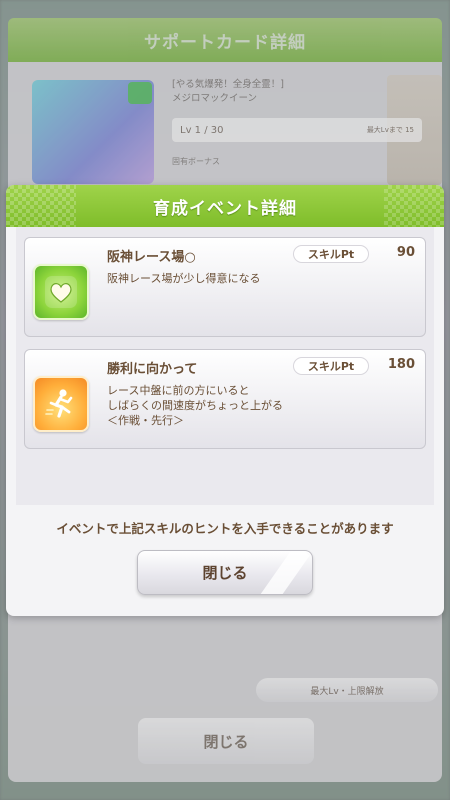 This screenshot has width=450, height=800. What do you see at coordinates (225, 287) in the screenshot?
I see `skill-row: 阪神レース場○ スキルPt 90 阪神レース場が少し得意になる` at bounding box center [225, 287].